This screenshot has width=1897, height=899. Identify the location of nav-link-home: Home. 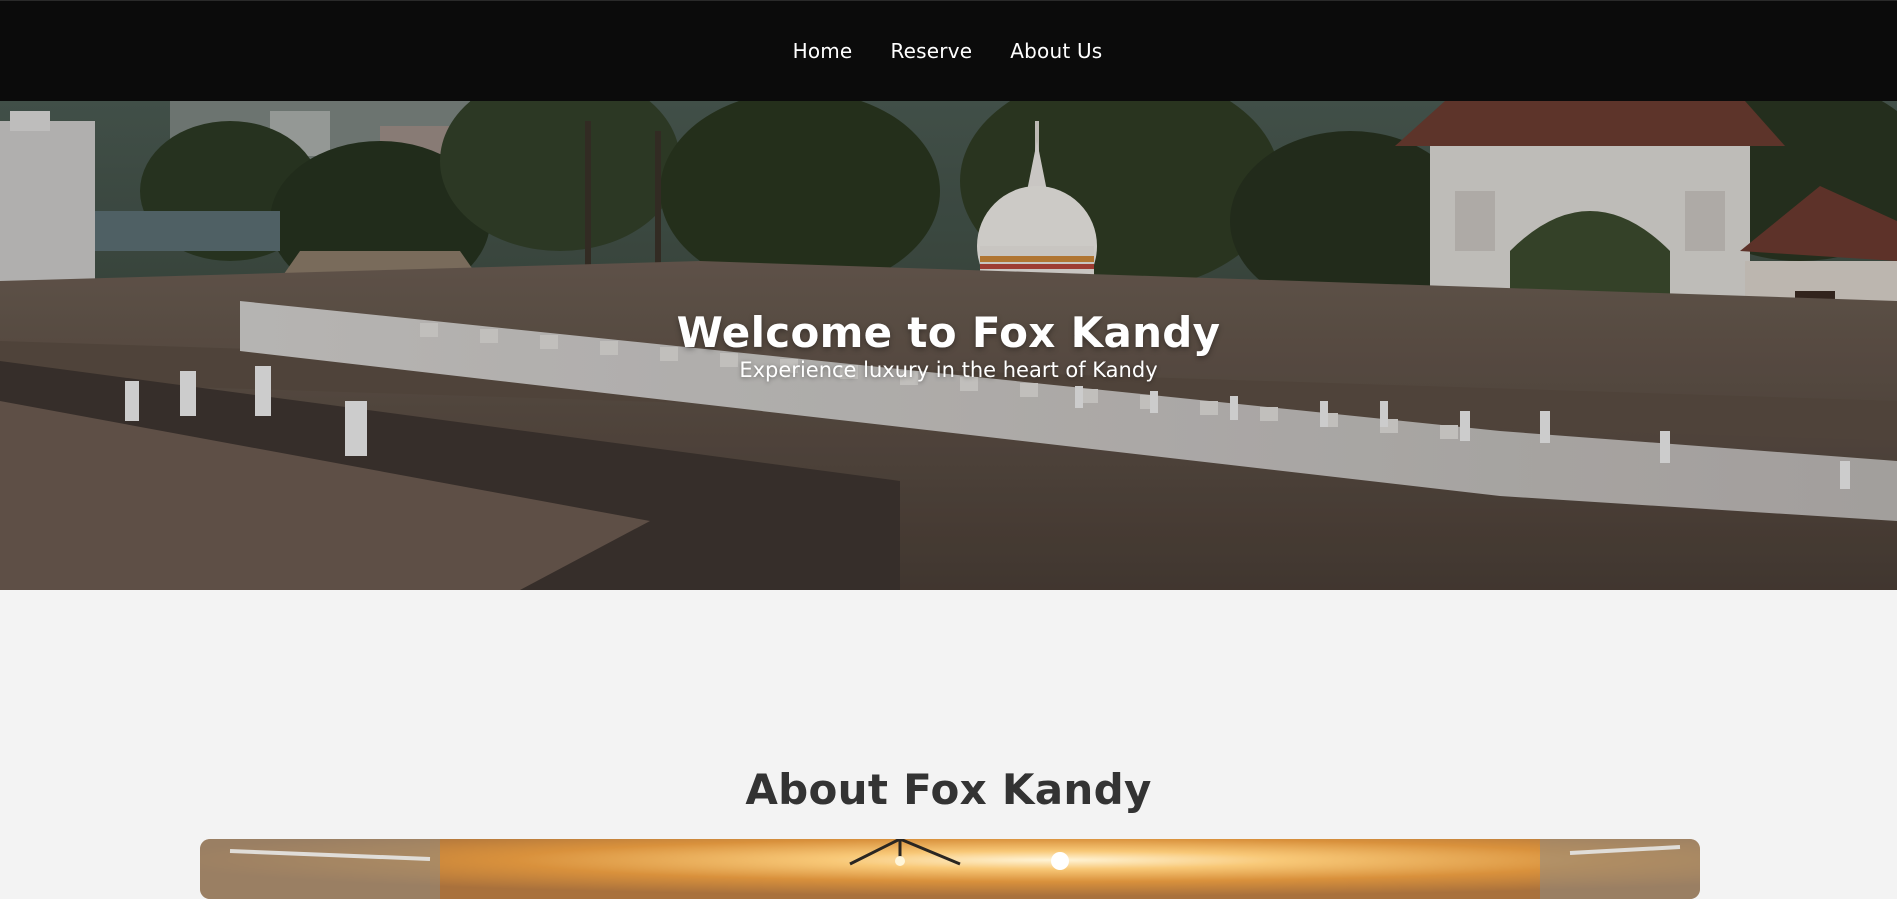
(823, 51).